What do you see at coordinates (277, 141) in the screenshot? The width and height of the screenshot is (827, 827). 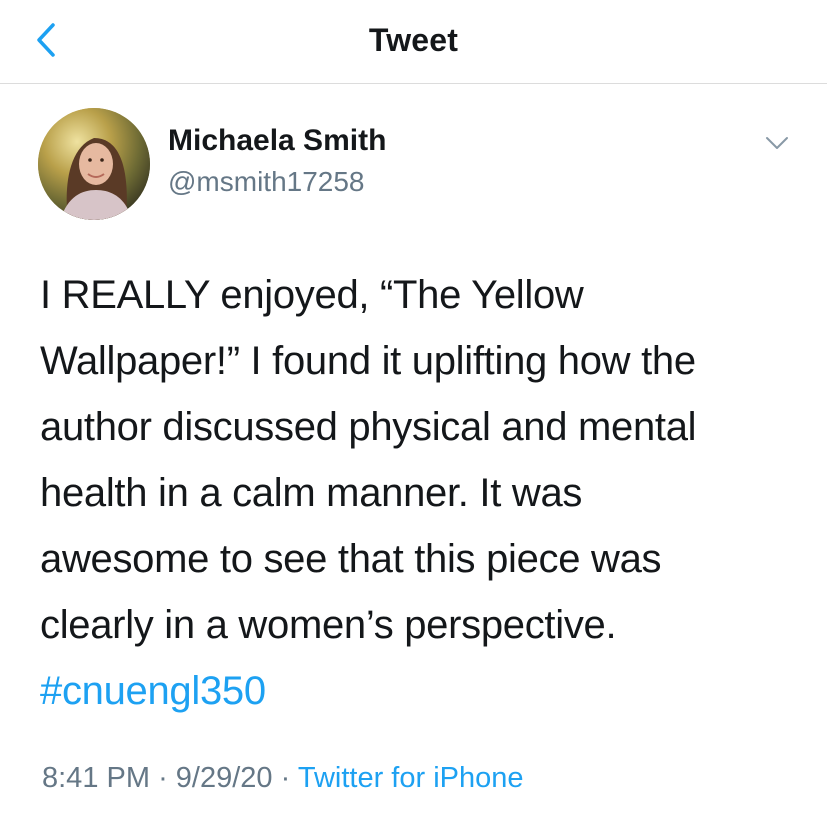 I see `author-name: Michaela Smith` at bounding box center [277, 141].